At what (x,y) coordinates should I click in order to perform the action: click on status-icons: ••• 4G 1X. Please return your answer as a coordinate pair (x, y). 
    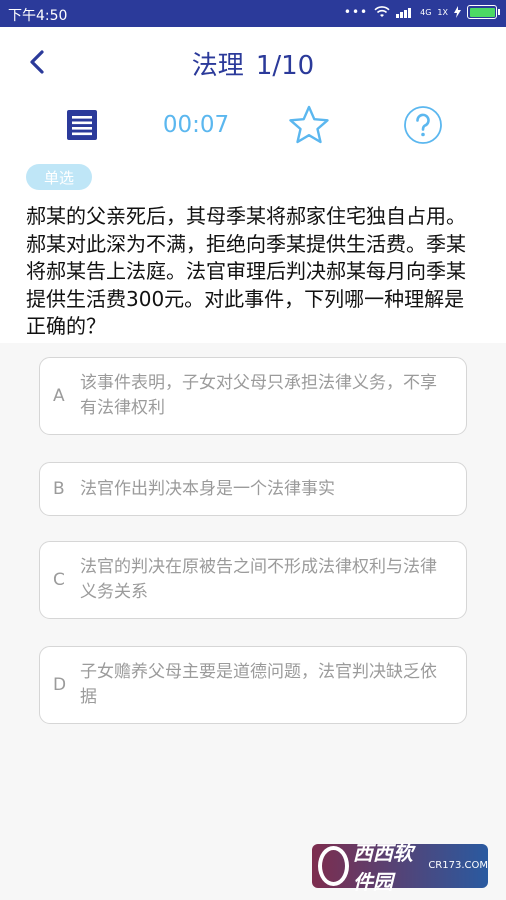
    Looking at the image, I should click on (422, 12).